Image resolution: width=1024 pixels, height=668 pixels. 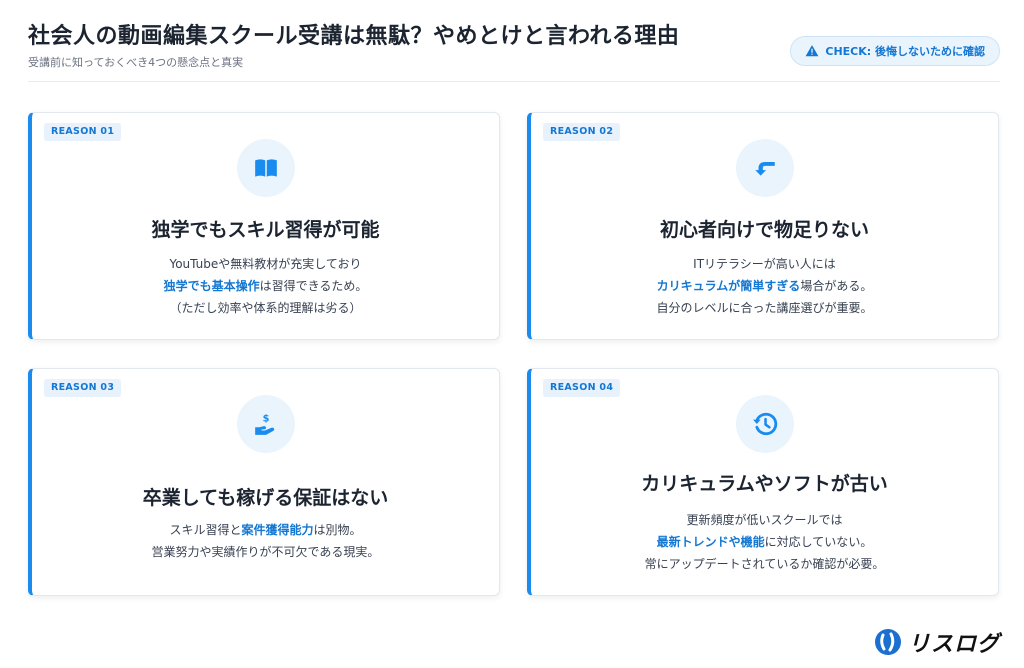 What do you see at coordinates (764, 230) in the screenshot?
I see `card-title: 初心者向けで物足りない` at bounding box center [764, 230].